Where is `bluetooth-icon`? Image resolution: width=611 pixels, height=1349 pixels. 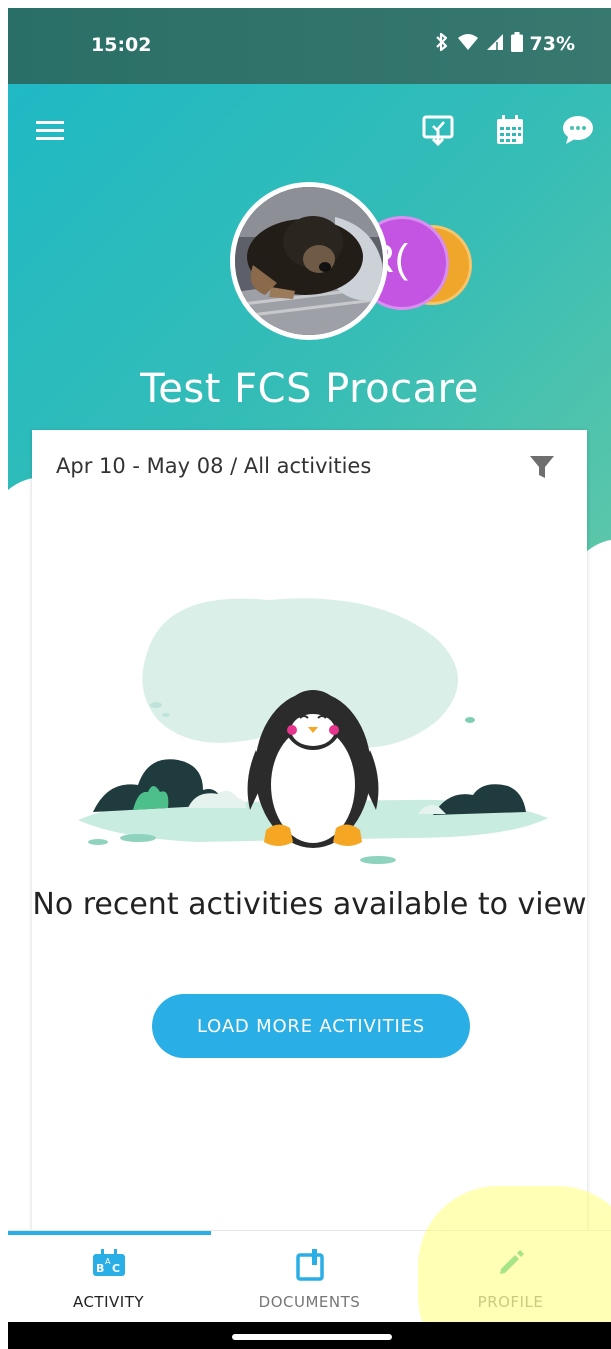
bluetooth-icon is located at coordinates (442, 44).